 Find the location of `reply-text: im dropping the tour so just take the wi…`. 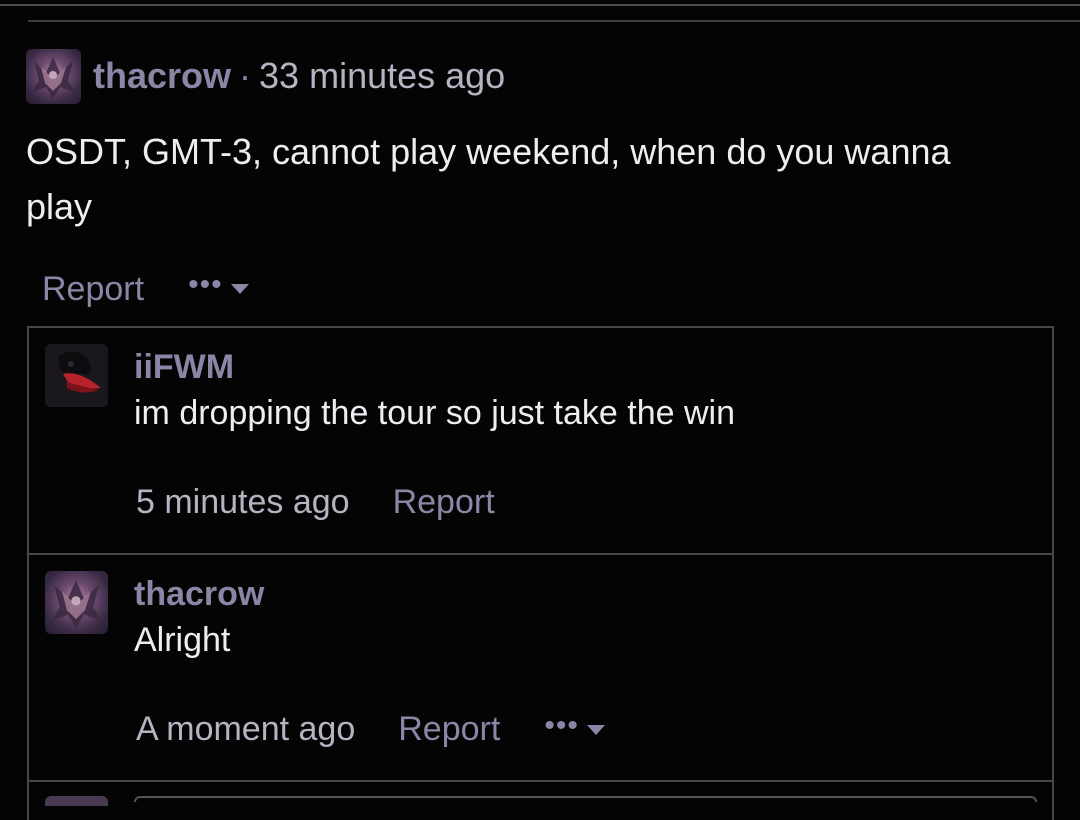

reply-text: im dropping the tour so just take the wi… is located at coordinates (434, 413).